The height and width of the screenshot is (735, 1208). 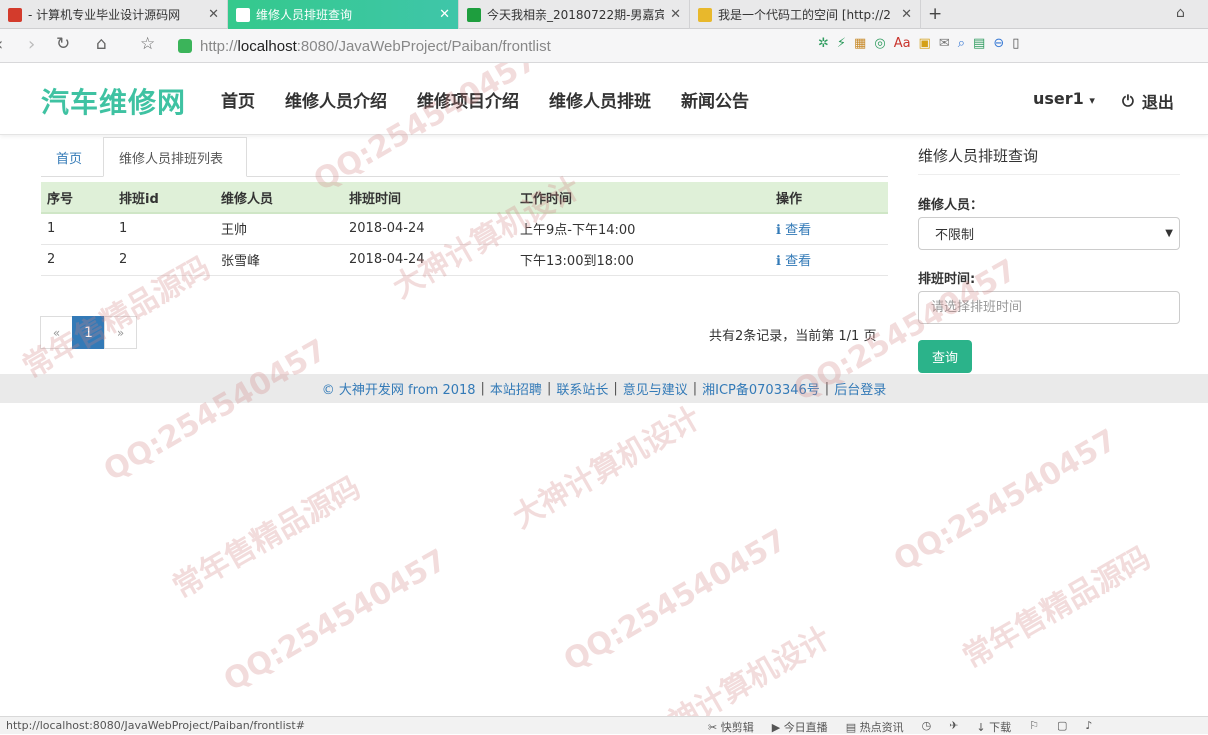 What do you see at coordinates (1180, 13) in the screenshot?
I see `restore-window-icon: ⌂` at bounding box center [1180, 13].